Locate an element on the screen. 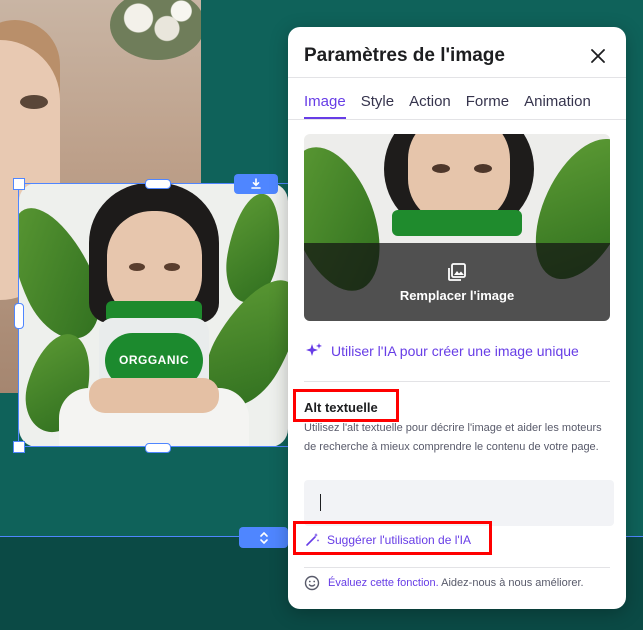  tab-image: Image is located at coordinates (325, 106).